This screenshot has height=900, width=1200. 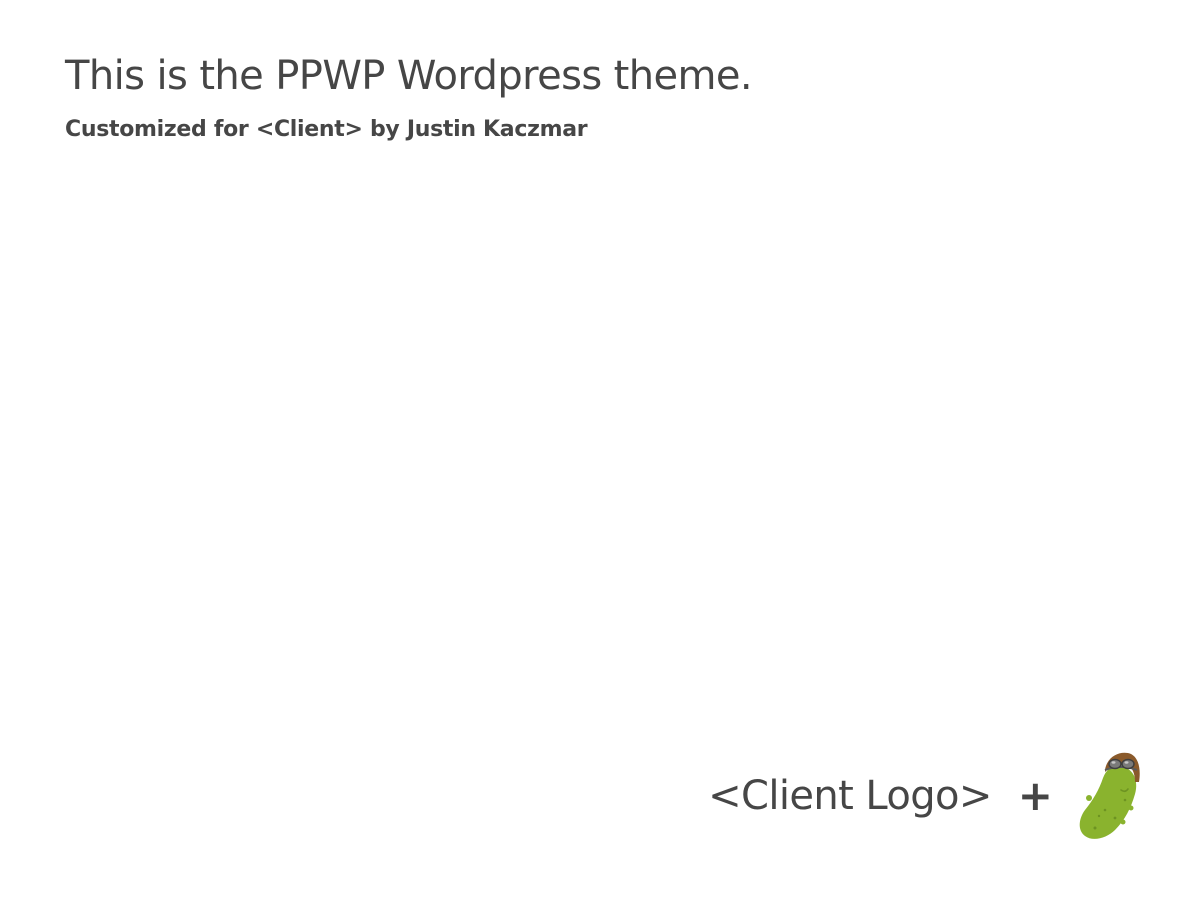 I want to click on page-title: This is the PPWP Wordpress theme., so click(x=409, y=76).